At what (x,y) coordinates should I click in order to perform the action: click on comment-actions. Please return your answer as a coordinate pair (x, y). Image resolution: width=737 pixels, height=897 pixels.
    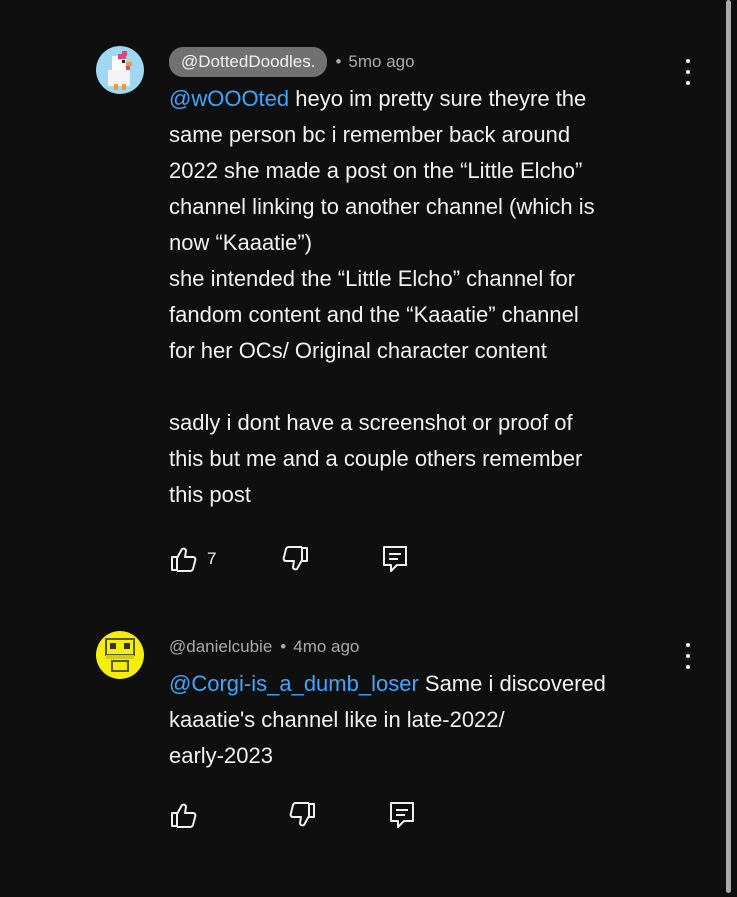
    Looking at the image, I should click on (293, 815).